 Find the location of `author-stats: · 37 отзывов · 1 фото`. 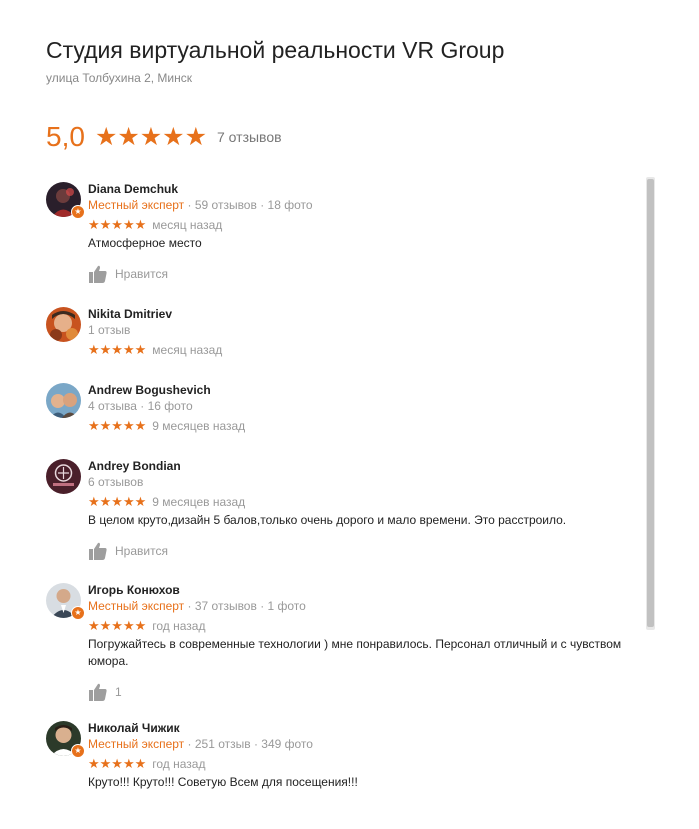

author-stats: · 37 отзывов · 1 фото is located at coordinates (245, 606).